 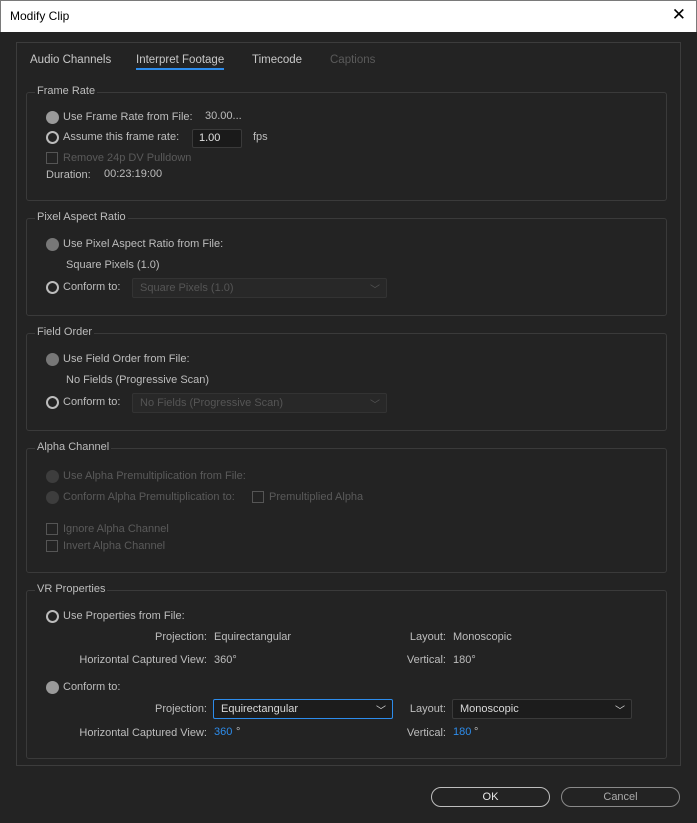 I want to click on c-vertical-label: Vertical:, so click(x=426, y=733).